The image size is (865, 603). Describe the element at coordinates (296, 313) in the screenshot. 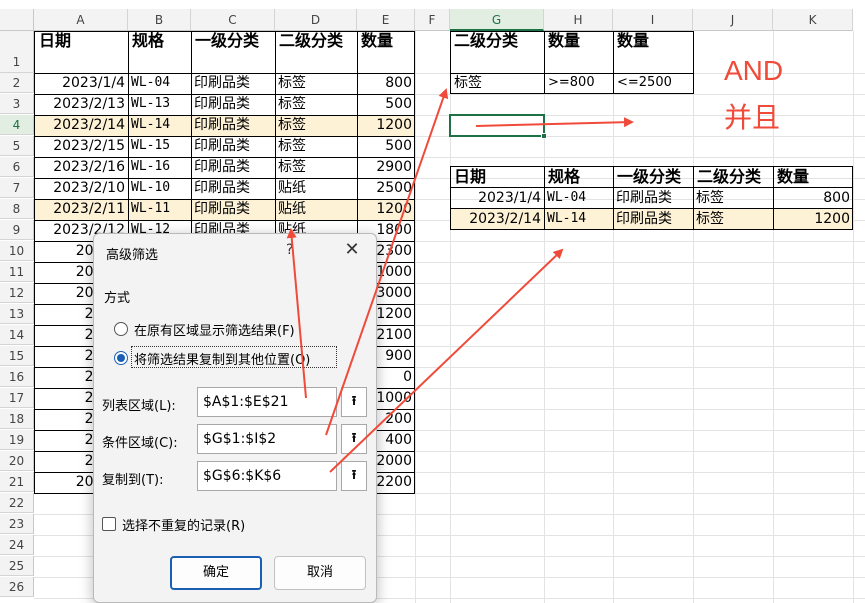

I see `arrow-list-range` at that location.